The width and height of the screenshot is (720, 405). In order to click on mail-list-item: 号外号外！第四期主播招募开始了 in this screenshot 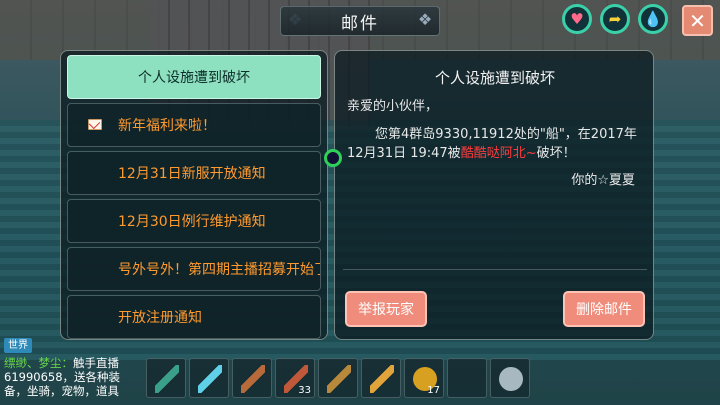, I will do `click(194, 269)`.